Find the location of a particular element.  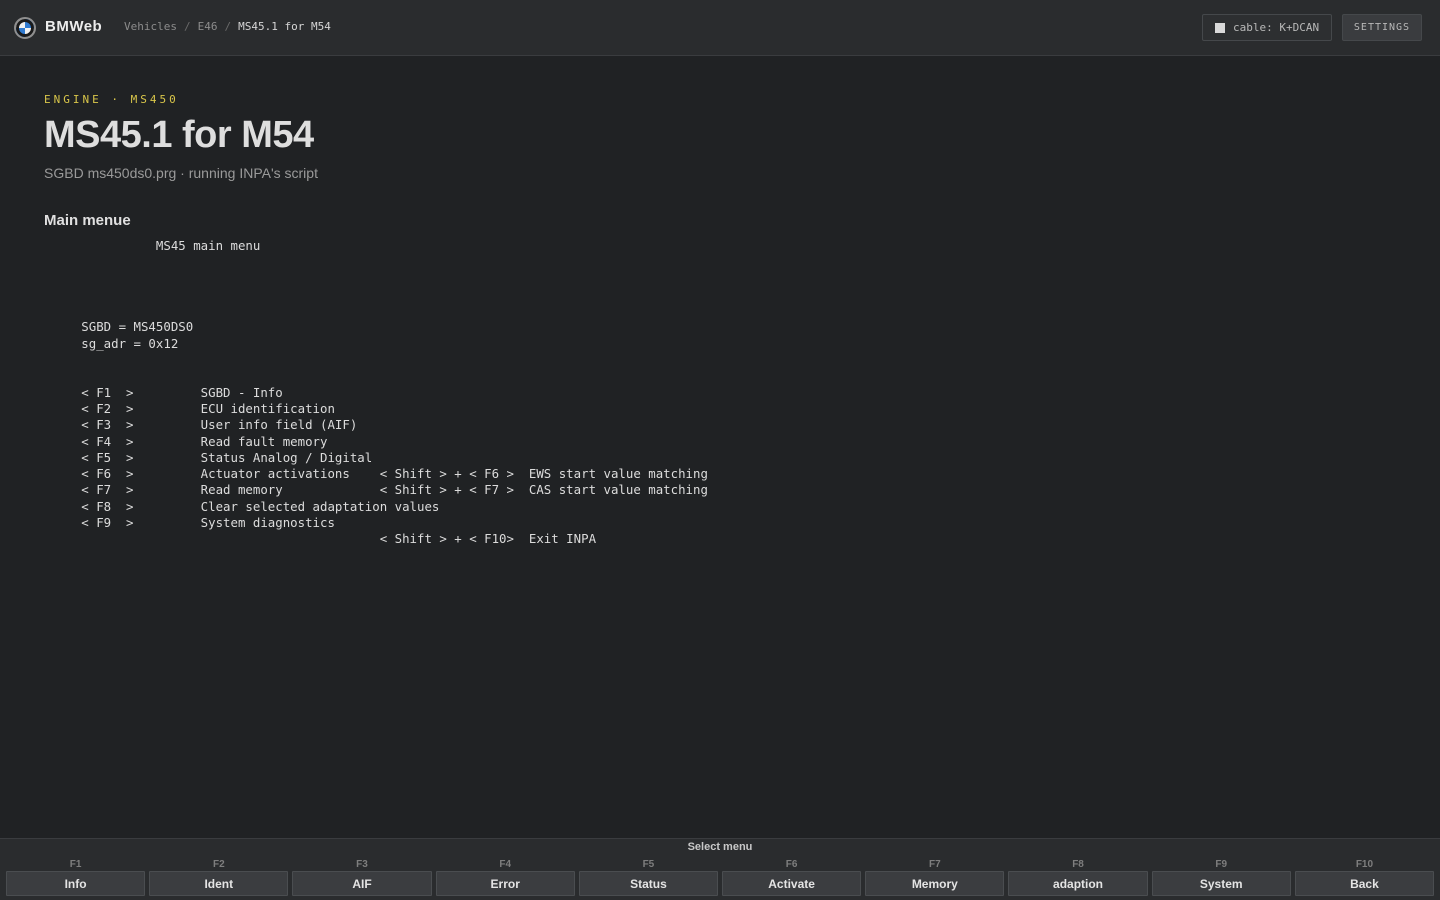

fkey-adaption-button: adaption is located at coordinates (1078, 883).